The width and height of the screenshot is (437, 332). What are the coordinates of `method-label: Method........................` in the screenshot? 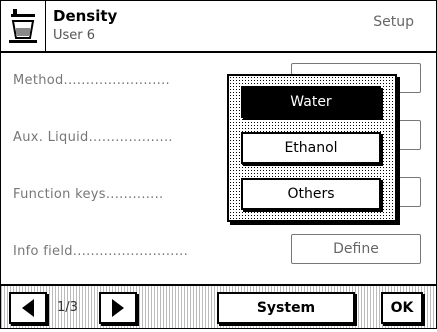 It's located at (91, 80).